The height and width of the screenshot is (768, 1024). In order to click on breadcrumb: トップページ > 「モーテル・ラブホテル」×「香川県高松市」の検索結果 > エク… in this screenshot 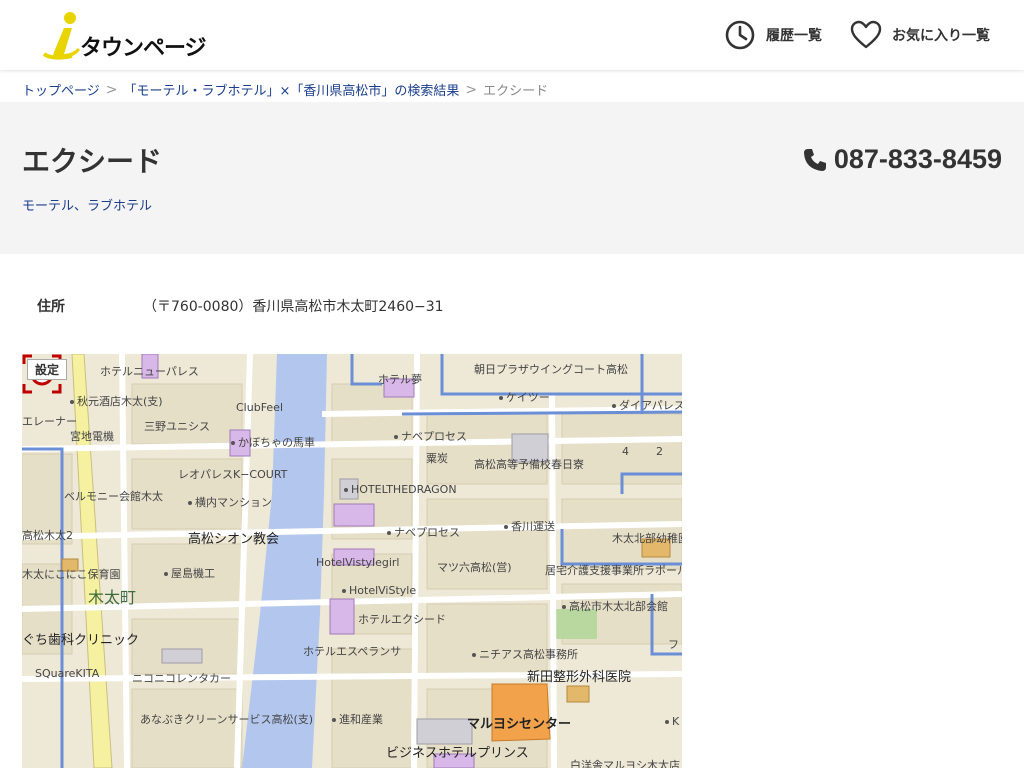, I will do `click(285, 90)`.